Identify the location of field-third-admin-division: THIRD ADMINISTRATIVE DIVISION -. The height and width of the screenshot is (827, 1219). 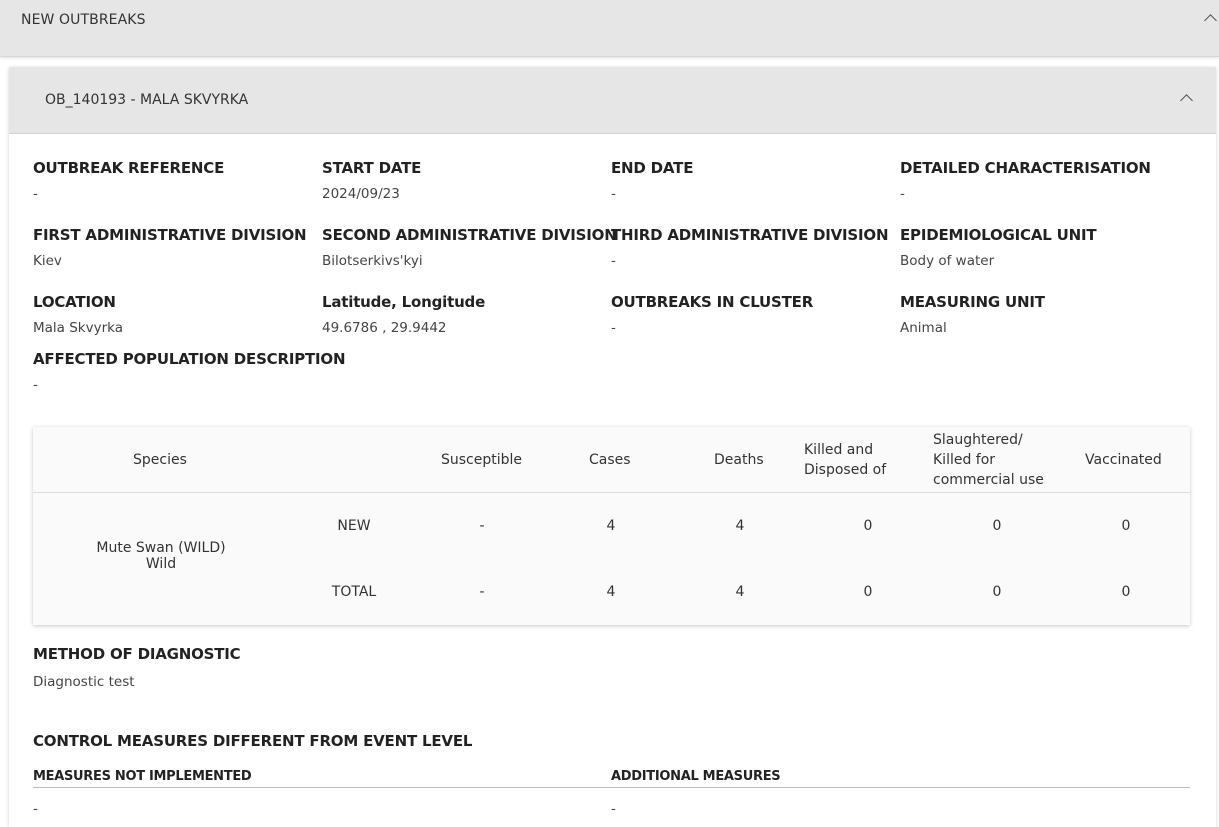
(750, 247).